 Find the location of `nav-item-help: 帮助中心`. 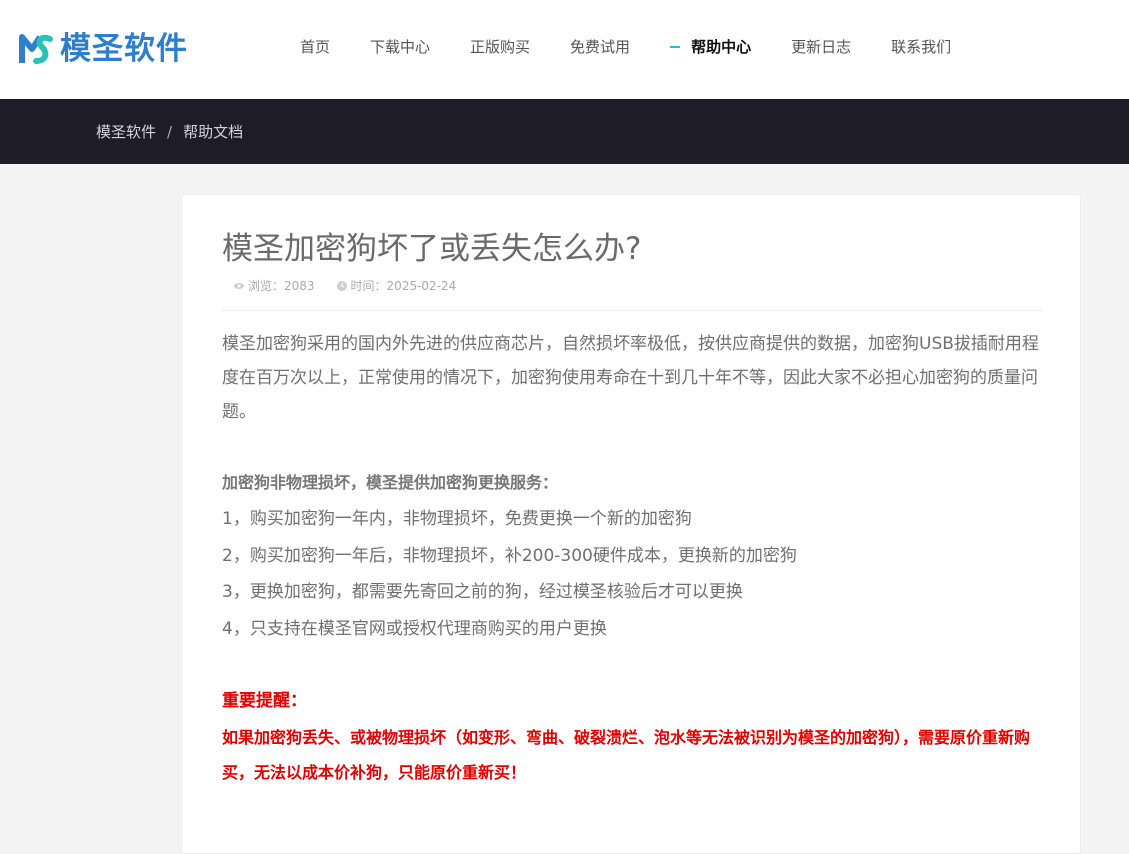

nav-item-help: 帮助中心 is located at coordinates (710, 47).